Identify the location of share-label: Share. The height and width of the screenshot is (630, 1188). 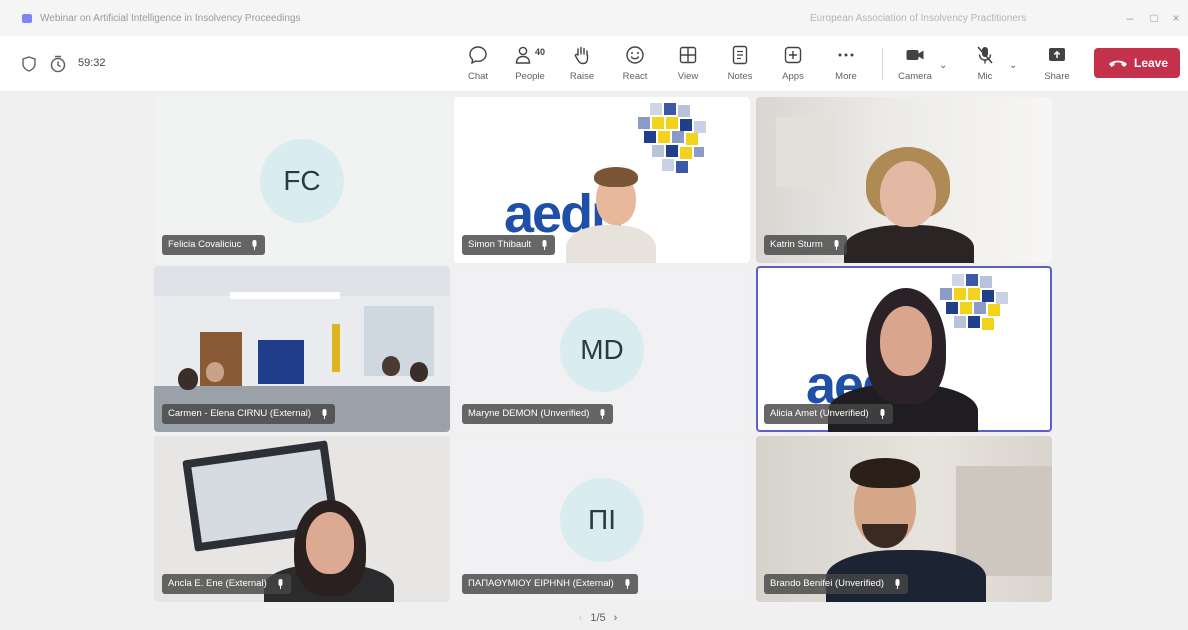
(1057, 76).